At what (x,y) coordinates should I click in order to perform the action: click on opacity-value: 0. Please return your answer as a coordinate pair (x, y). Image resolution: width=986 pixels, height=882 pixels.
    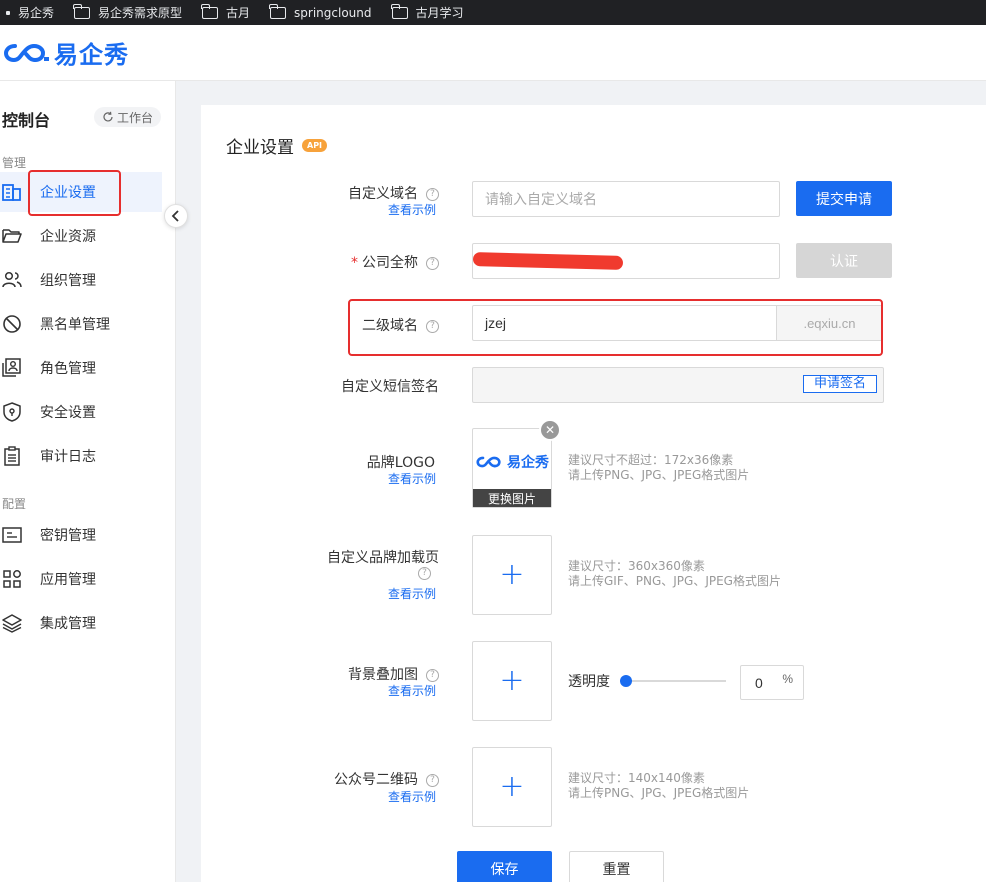
    Looking at the image, I should click on (759, 682).